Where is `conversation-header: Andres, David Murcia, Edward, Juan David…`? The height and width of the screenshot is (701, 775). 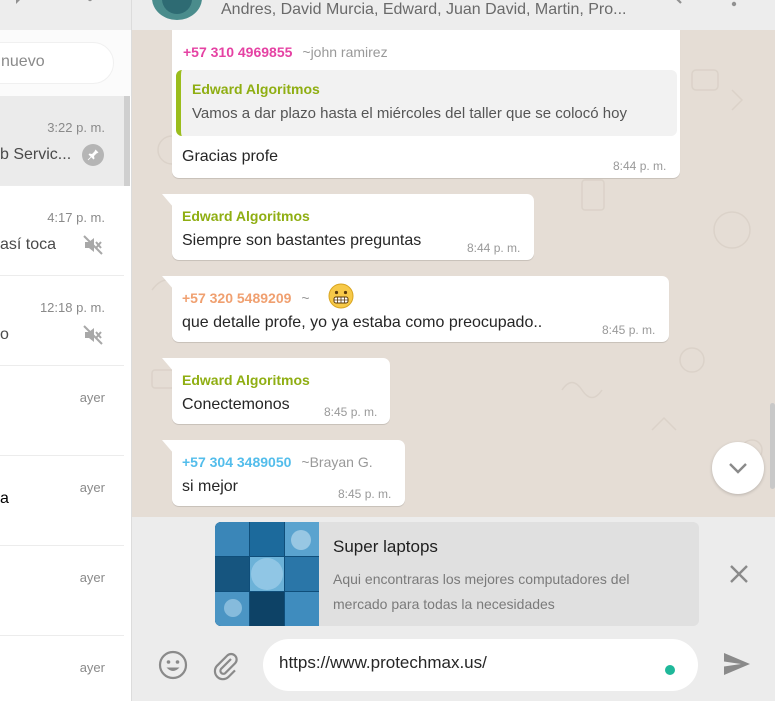 conversation-header: Andres, David Murcia, Edward, Juan David… is located at coordinates (453, 15).